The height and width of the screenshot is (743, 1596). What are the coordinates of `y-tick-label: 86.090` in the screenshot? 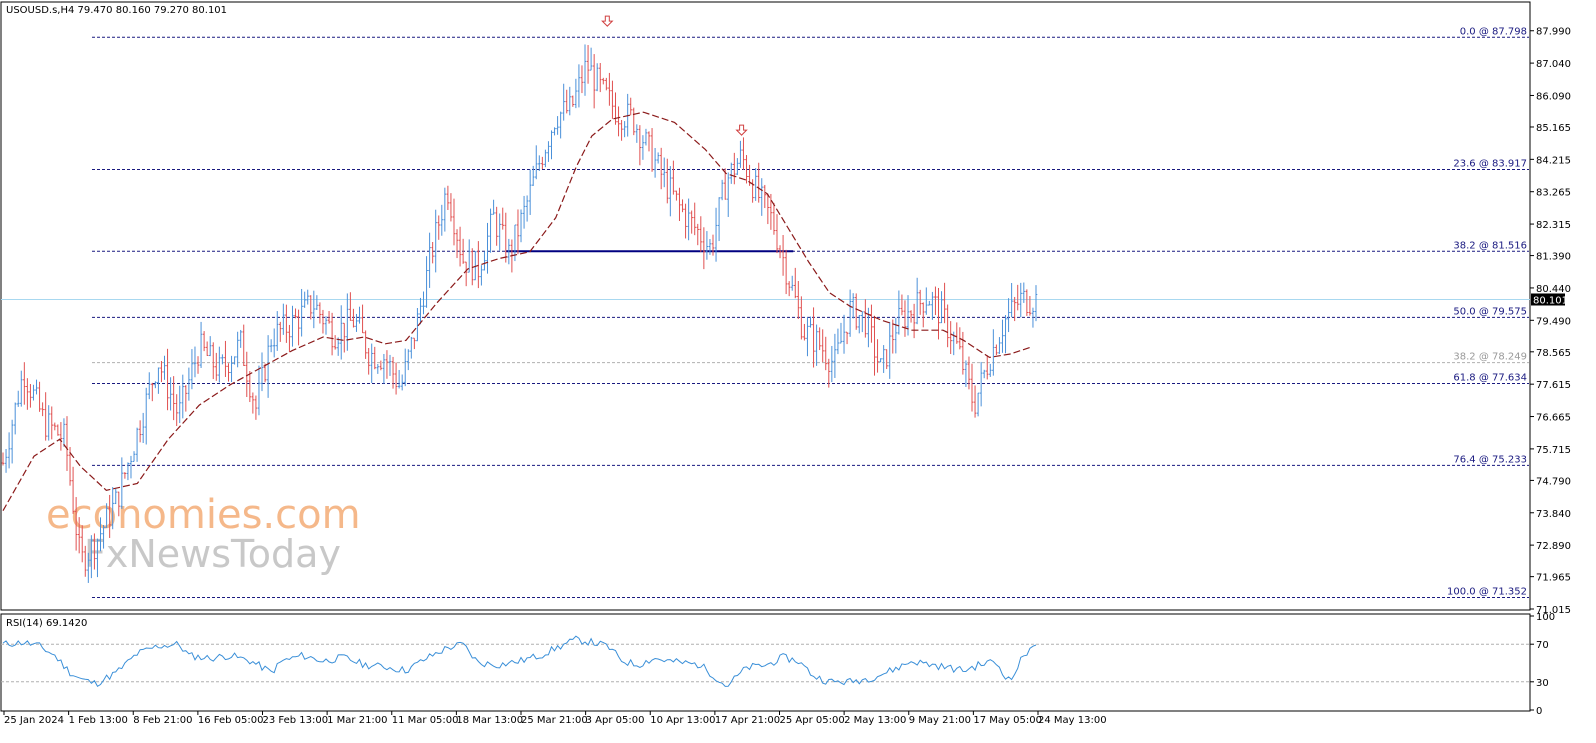 It's located at (1553, 96).